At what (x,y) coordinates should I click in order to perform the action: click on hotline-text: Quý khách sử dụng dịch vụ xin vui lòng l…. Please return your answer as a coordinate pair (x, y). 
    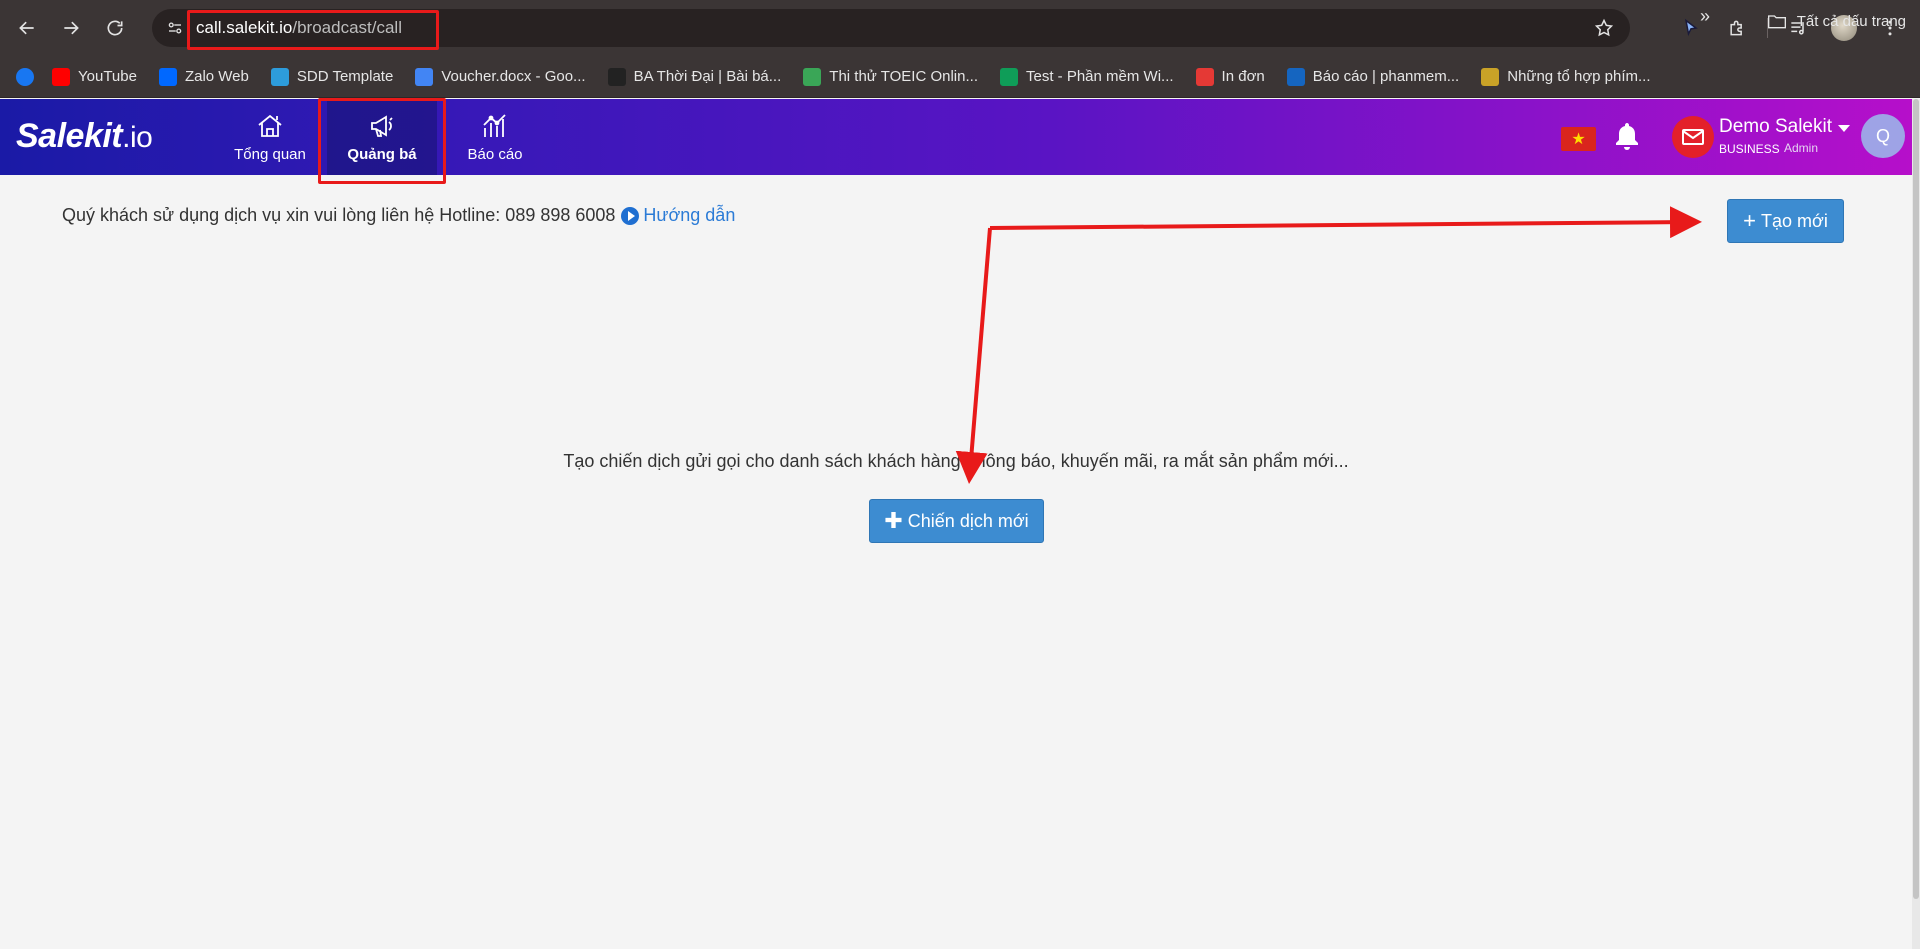
    Looking at the image, I should click on (339, 215).